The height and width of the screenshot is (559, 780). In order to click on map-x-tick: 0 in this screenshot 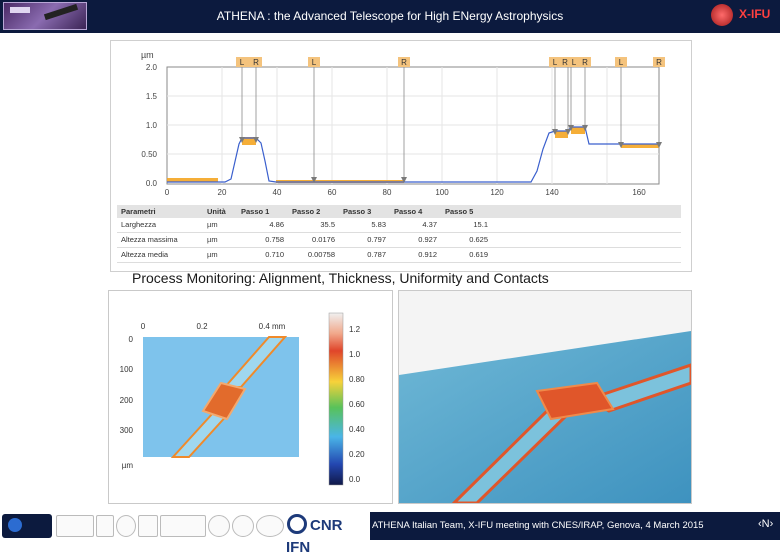, I will do `click(143, 326)`.